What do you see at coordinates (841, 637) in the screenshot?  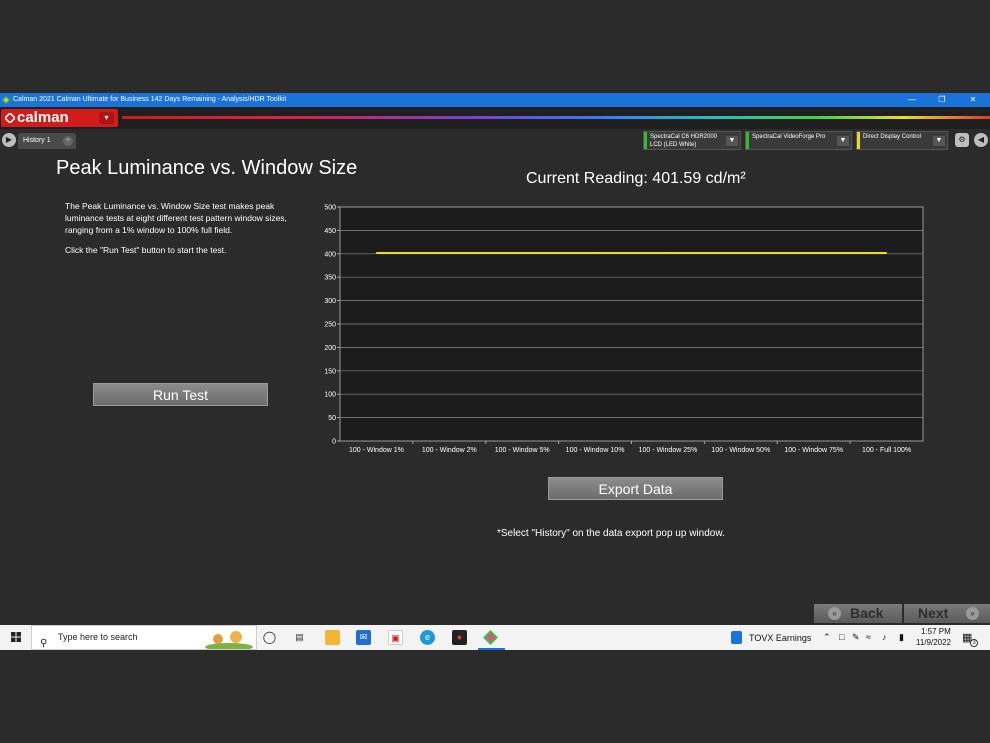 I see `meet-now-icon: □` at bounding box center [841, 637].